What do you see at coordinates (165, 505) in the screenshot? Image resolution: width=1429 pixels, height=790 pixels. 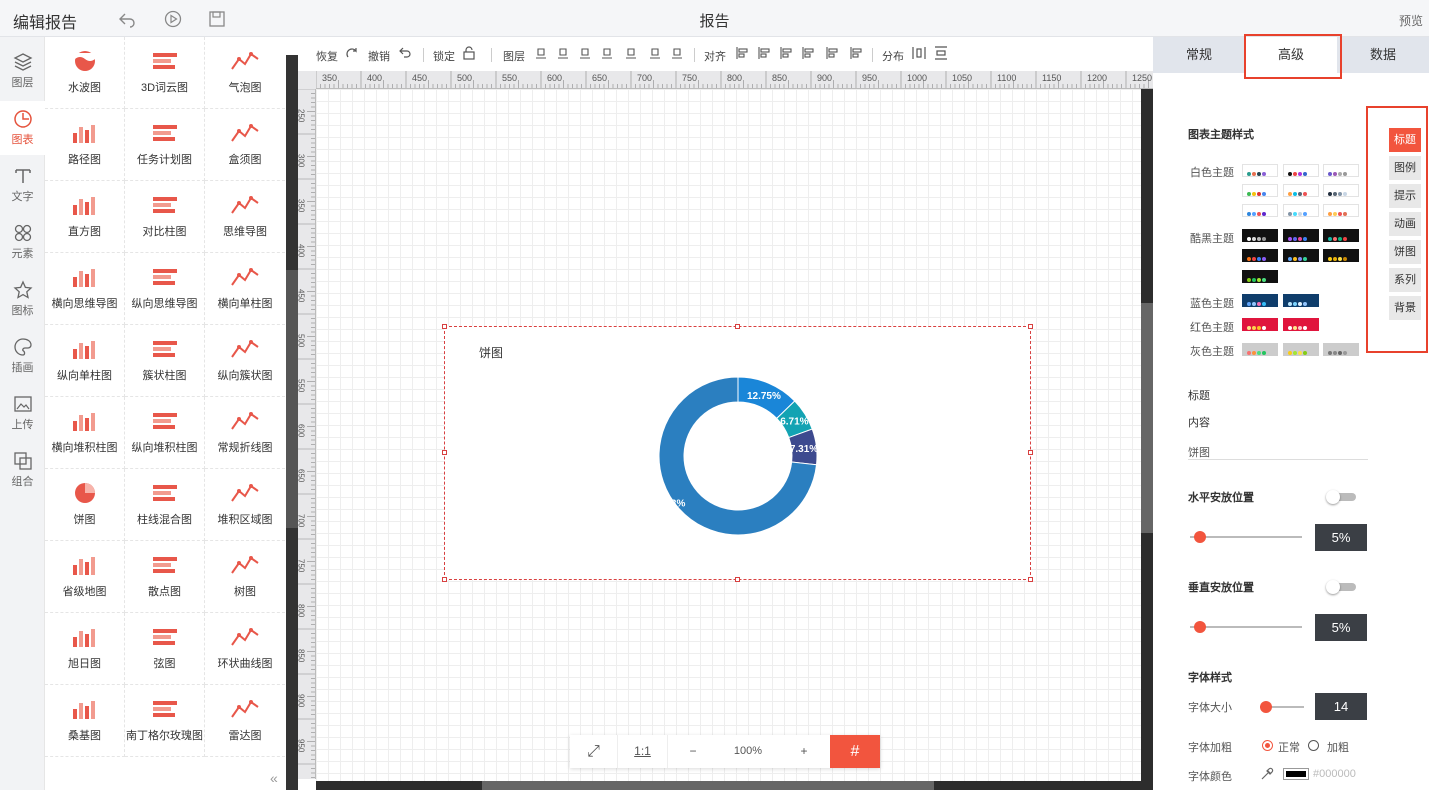 I see `chart-type-item: 柱线混合图` at bounding box center [165, 505].